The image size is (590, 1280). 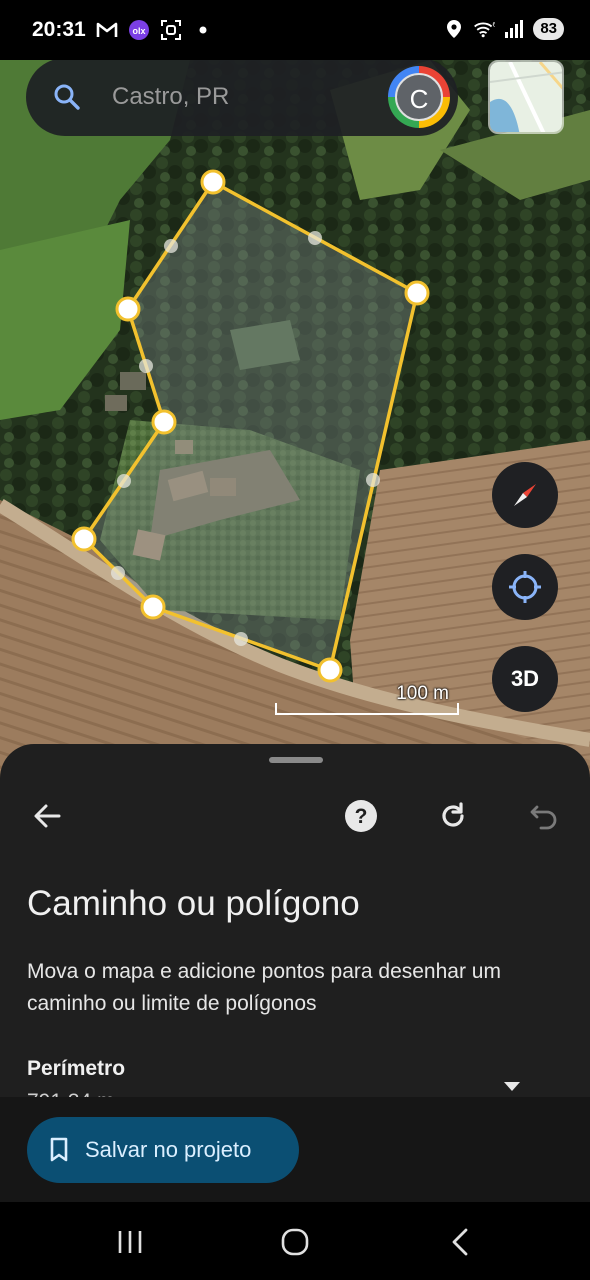 I want to click on search-input, so click(x=242, y=97).